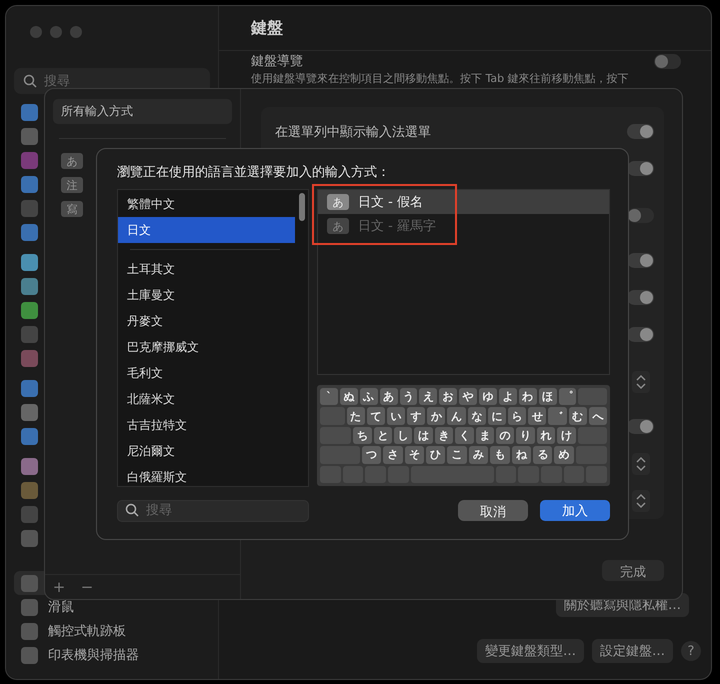  What do you see at coordinates (416, 416) in the screenshot?
I see `keyboard-key: す` at bounding box center [416, 416].